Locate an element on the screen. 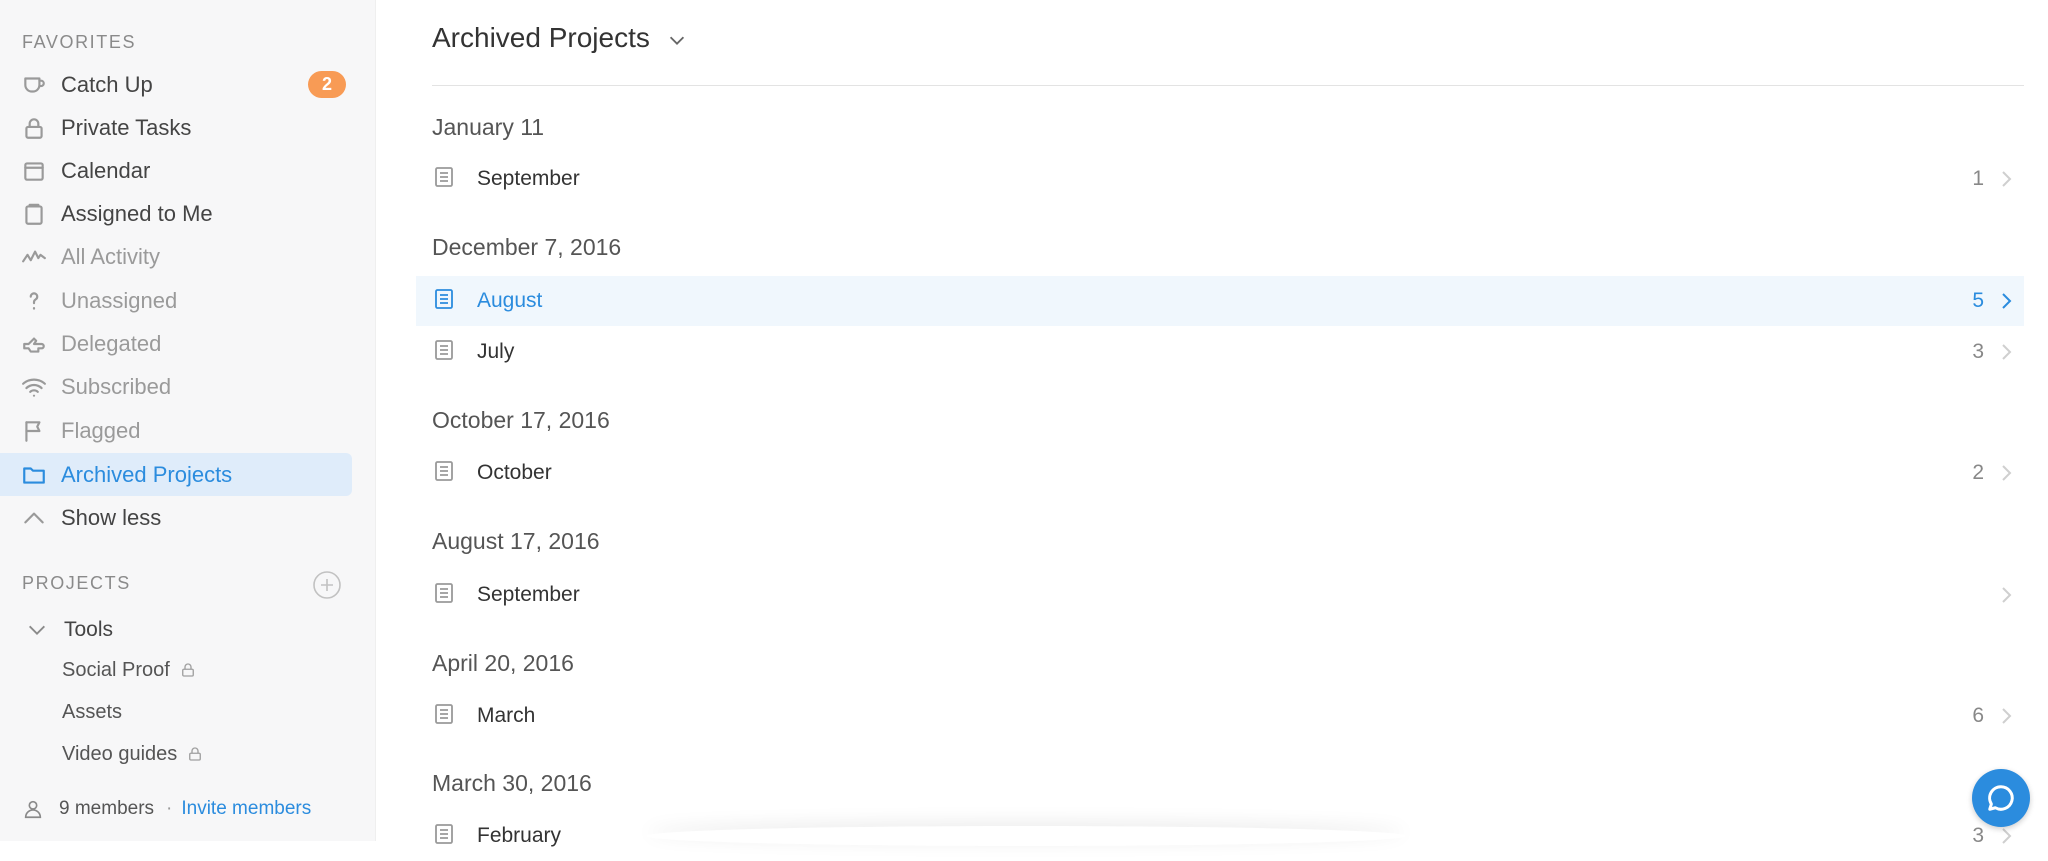 The width and height of the screenshot is (2048, 861). divider is located at coordinates (1228, 85).